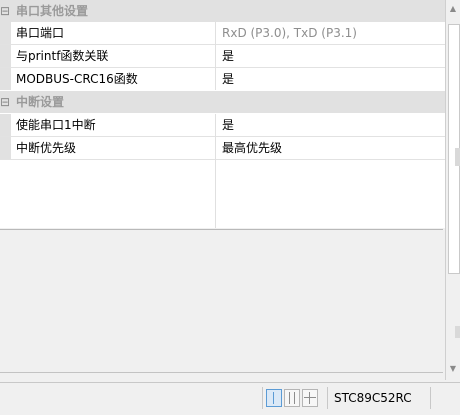 Image resolution: width=460 pixels, height=415 pixels. What do you see at coordinates (52, 11) in the screenshot?
I see `category-title: 串口其他设置` at bounding box center [52, 11].